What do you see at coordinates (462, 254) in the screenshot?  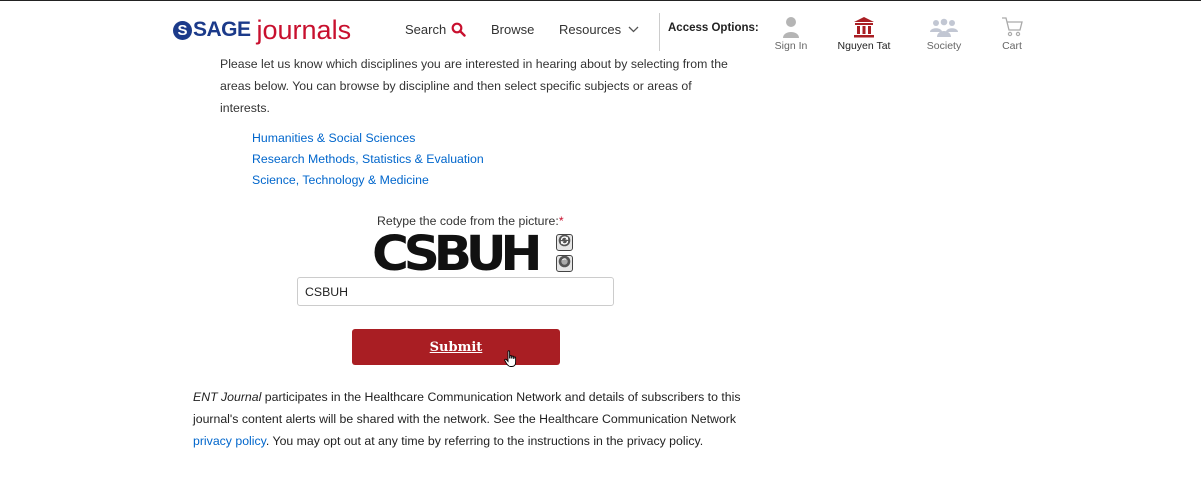 I see `captcha-image: CSBUH` at bounding box center [462, 254].